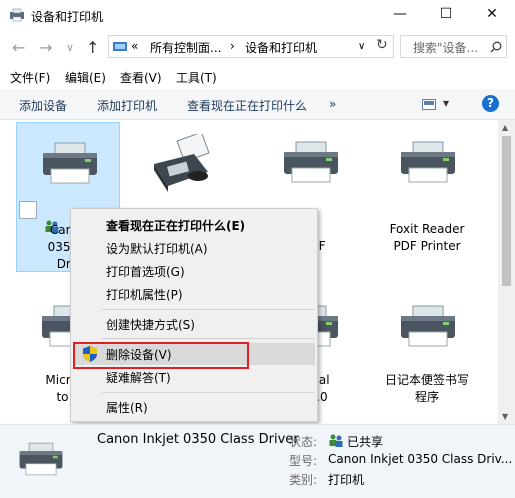 This screenshot has height=498, width=515. I want to click on ctx-properties: 属性(R), so click(194, 407).